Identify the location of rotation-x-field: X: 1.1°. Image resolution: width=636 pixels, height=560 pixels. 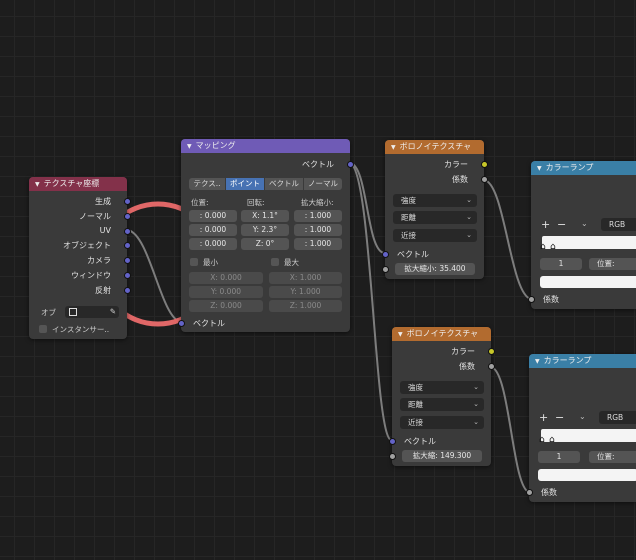
(265, 216).